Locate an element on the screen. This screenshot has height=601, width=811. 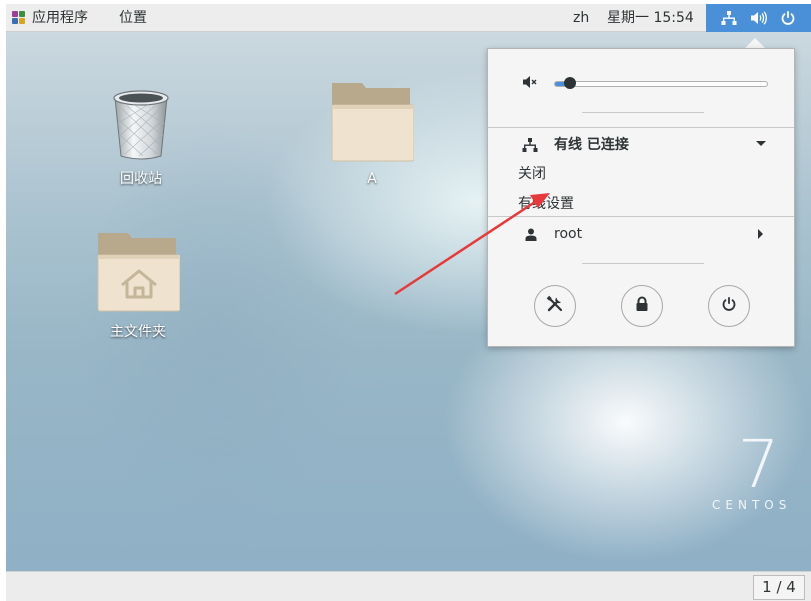
wired-turn-off-item: 关闭 is located at coordinates (532, 173).